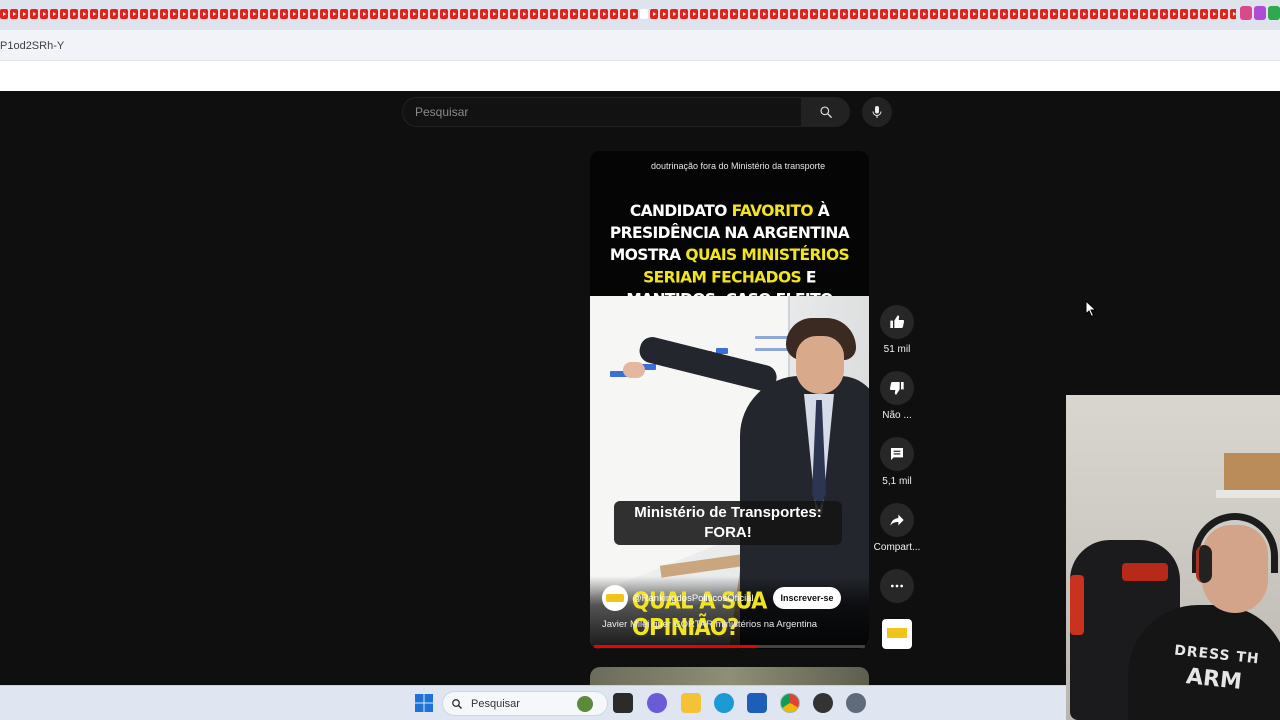 Image resolution: width=1280 pixels, height=720 pixels. What do you see at coordinates (724, 703) in the screenshot?
I see `edge-browser-icon` at bounding box center [724, 703].